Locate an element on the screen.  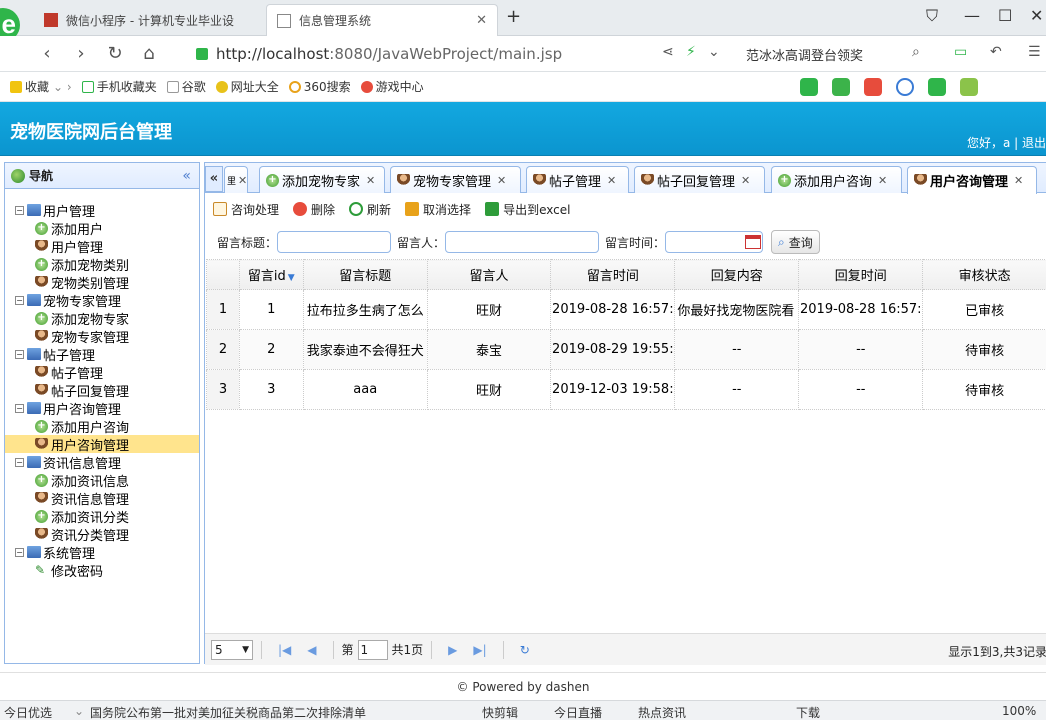
status-download: 下载 is located at coordinates (808, 712).